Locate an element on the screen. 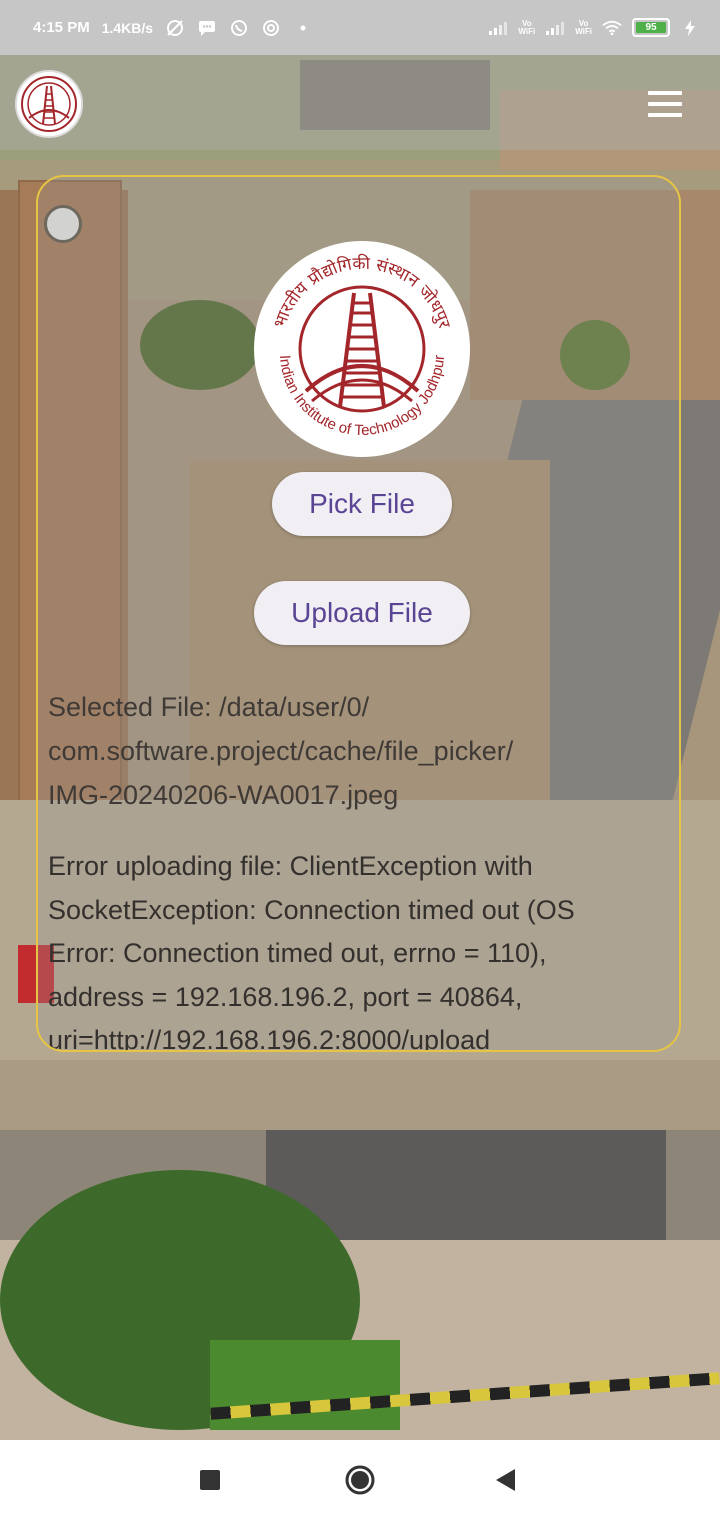 The height and width of the screenshot is (1520, 720). square-recents-icon is located at coordinates (210, 1480).